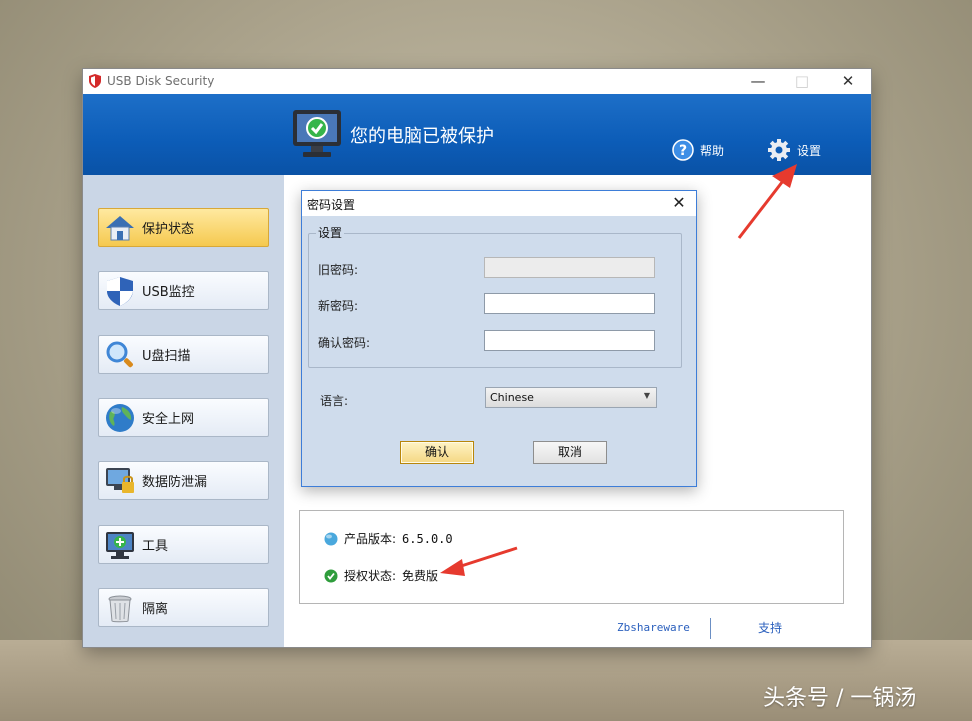 The image size is (972, 721). What do you see at coordinates (338, 306) in the screenshot?
I see `new-password-label: 新密码:` at bounding box center [338, 306].